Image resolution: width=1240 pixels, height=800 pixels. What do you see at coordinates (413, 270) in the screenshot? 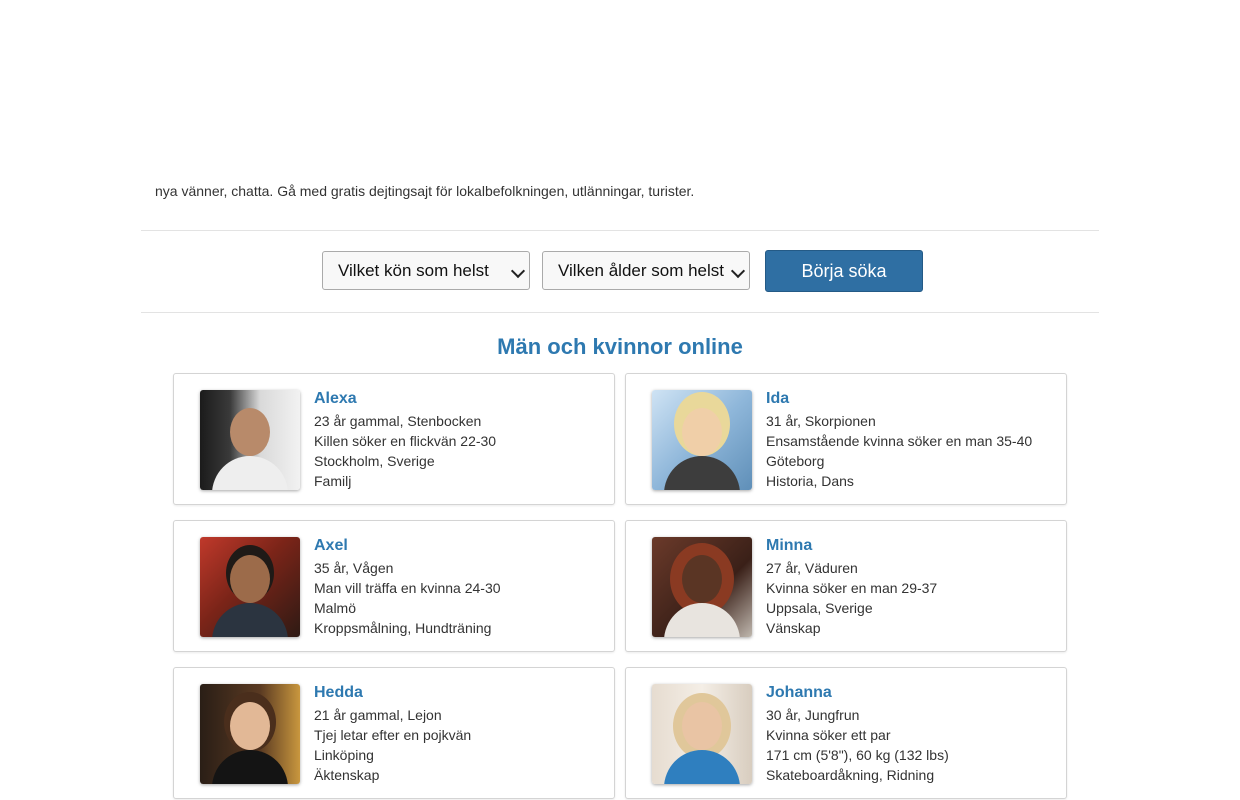
I see `gender-select-value: Vilket kön som helst` at bounding box center [413, 270].